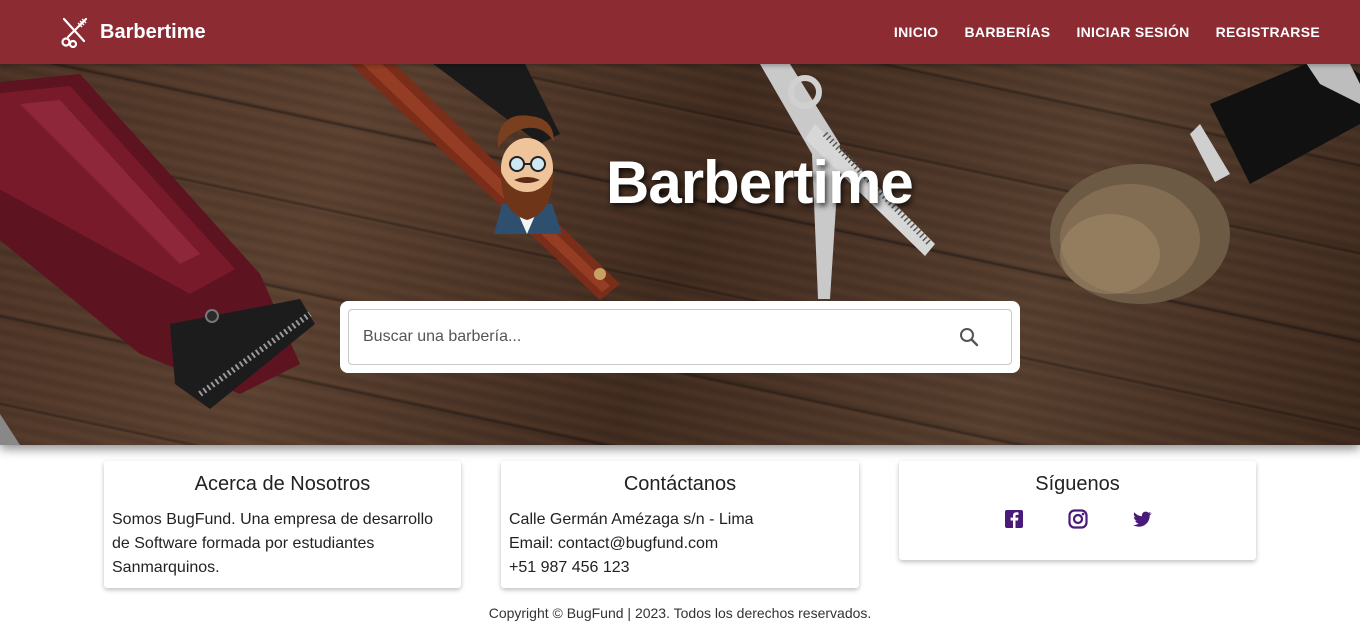 The image size is (1360, 635). I want to click on social-title: Síguenos, so click(1077, 484).